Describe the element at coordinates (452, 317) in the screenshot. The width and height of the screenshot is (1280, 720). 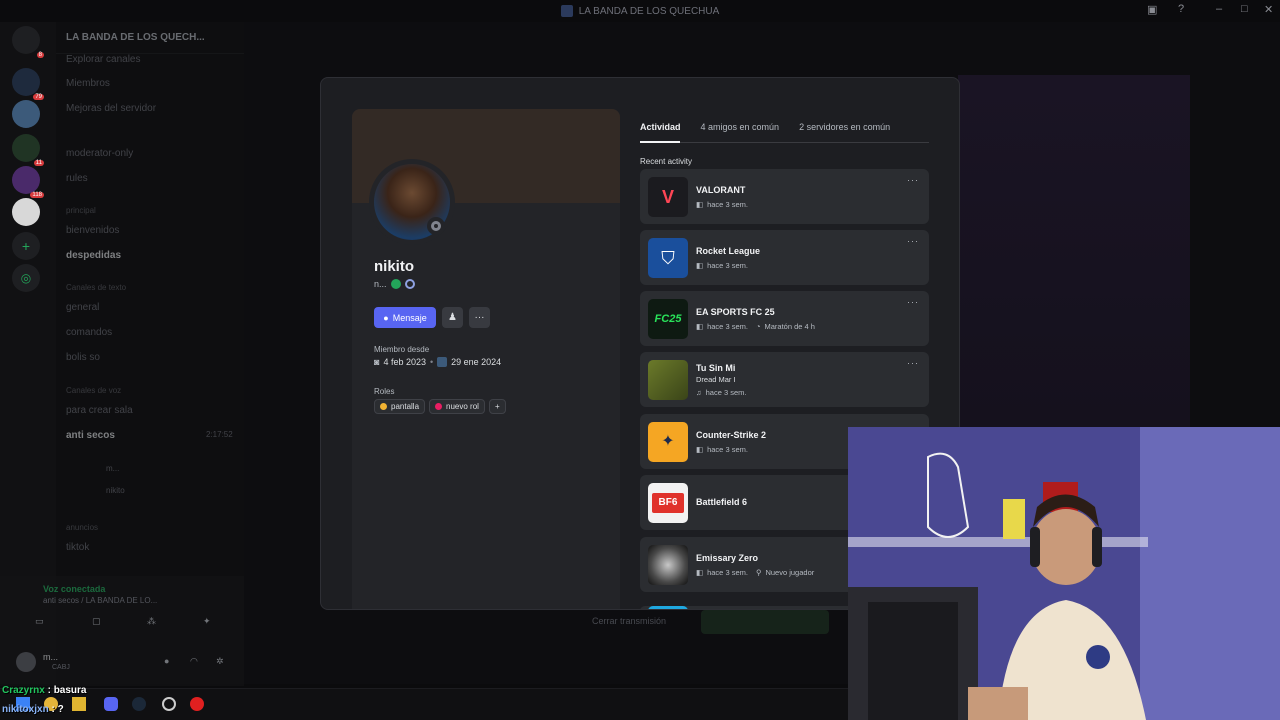
I see `add-friend-button: ♟` at that location.